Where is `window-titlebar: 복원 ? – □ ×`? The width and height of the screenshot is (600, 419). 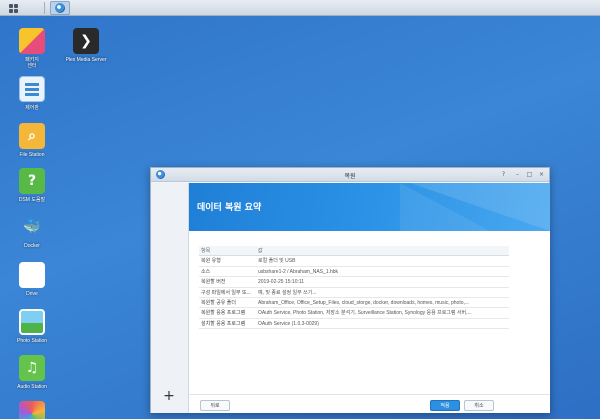
window-titlebar: 복원 ? – □ × is located at coordinates (350, 175).